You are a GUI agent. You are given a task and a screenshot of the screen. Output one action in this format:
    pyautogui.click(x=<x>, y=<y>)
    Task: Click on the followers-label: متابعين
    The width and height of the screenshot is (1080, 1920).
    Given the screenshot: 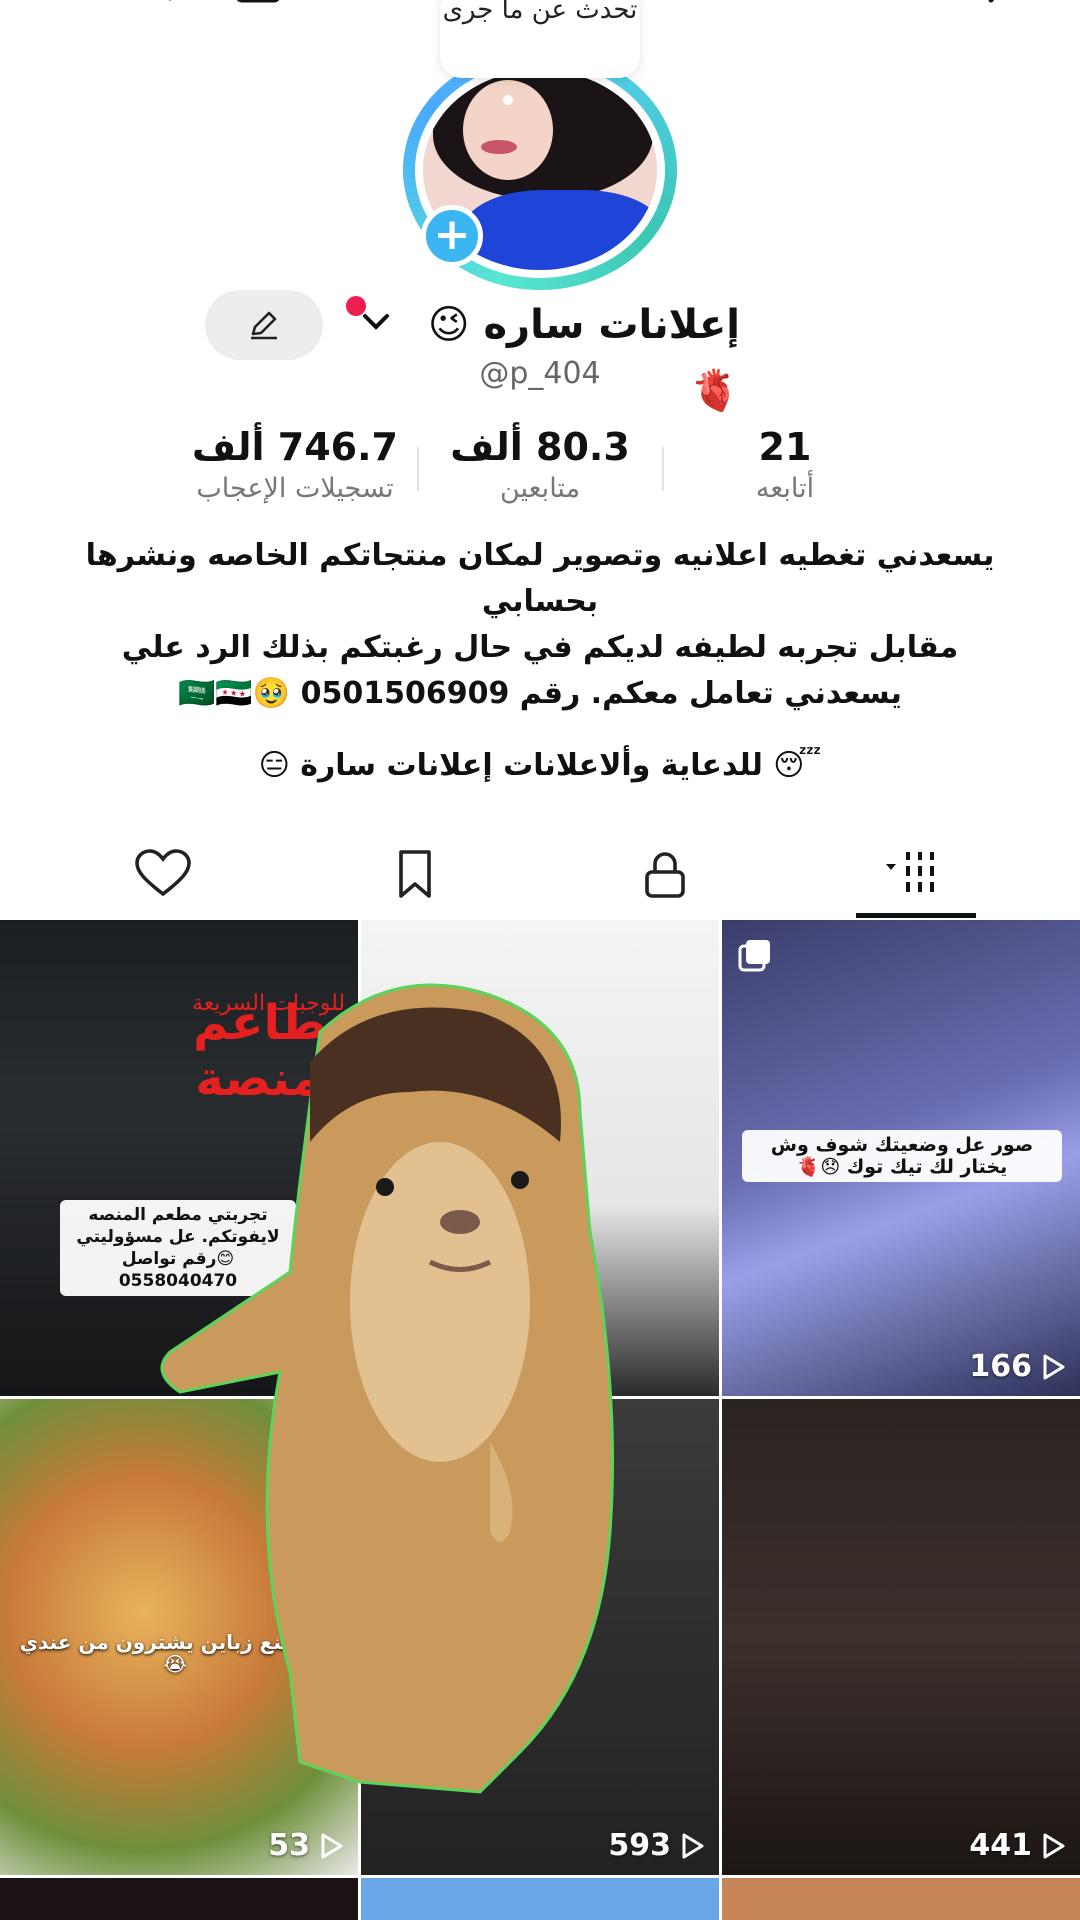 What is the action you would take?
    pyautogui.click(x=540, y=488)
    